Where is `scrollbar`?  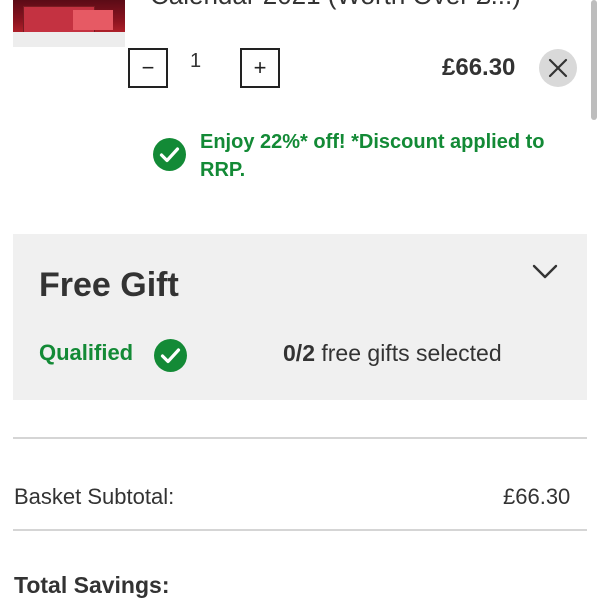 scrollbar is located at coordinates (594, 60).